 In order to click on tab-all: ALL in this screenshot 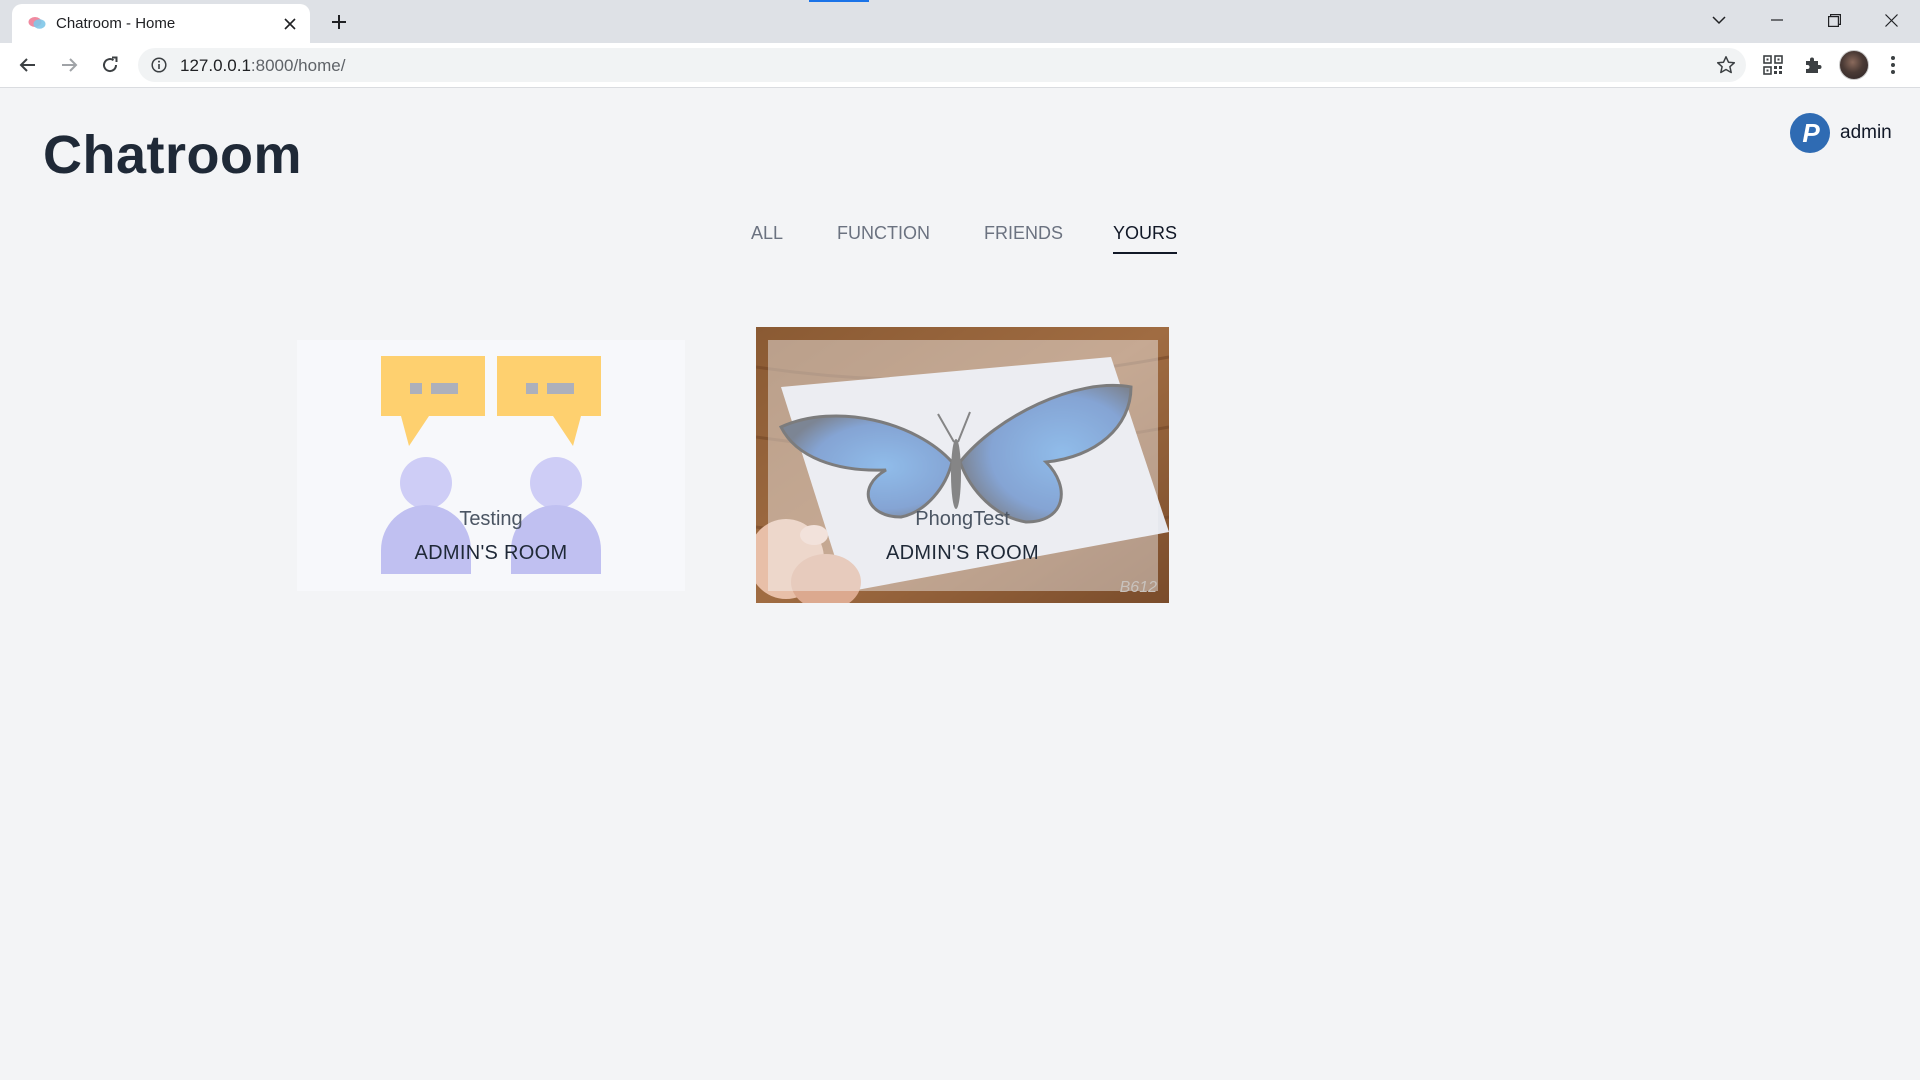, I will do `click(767, 237)`.